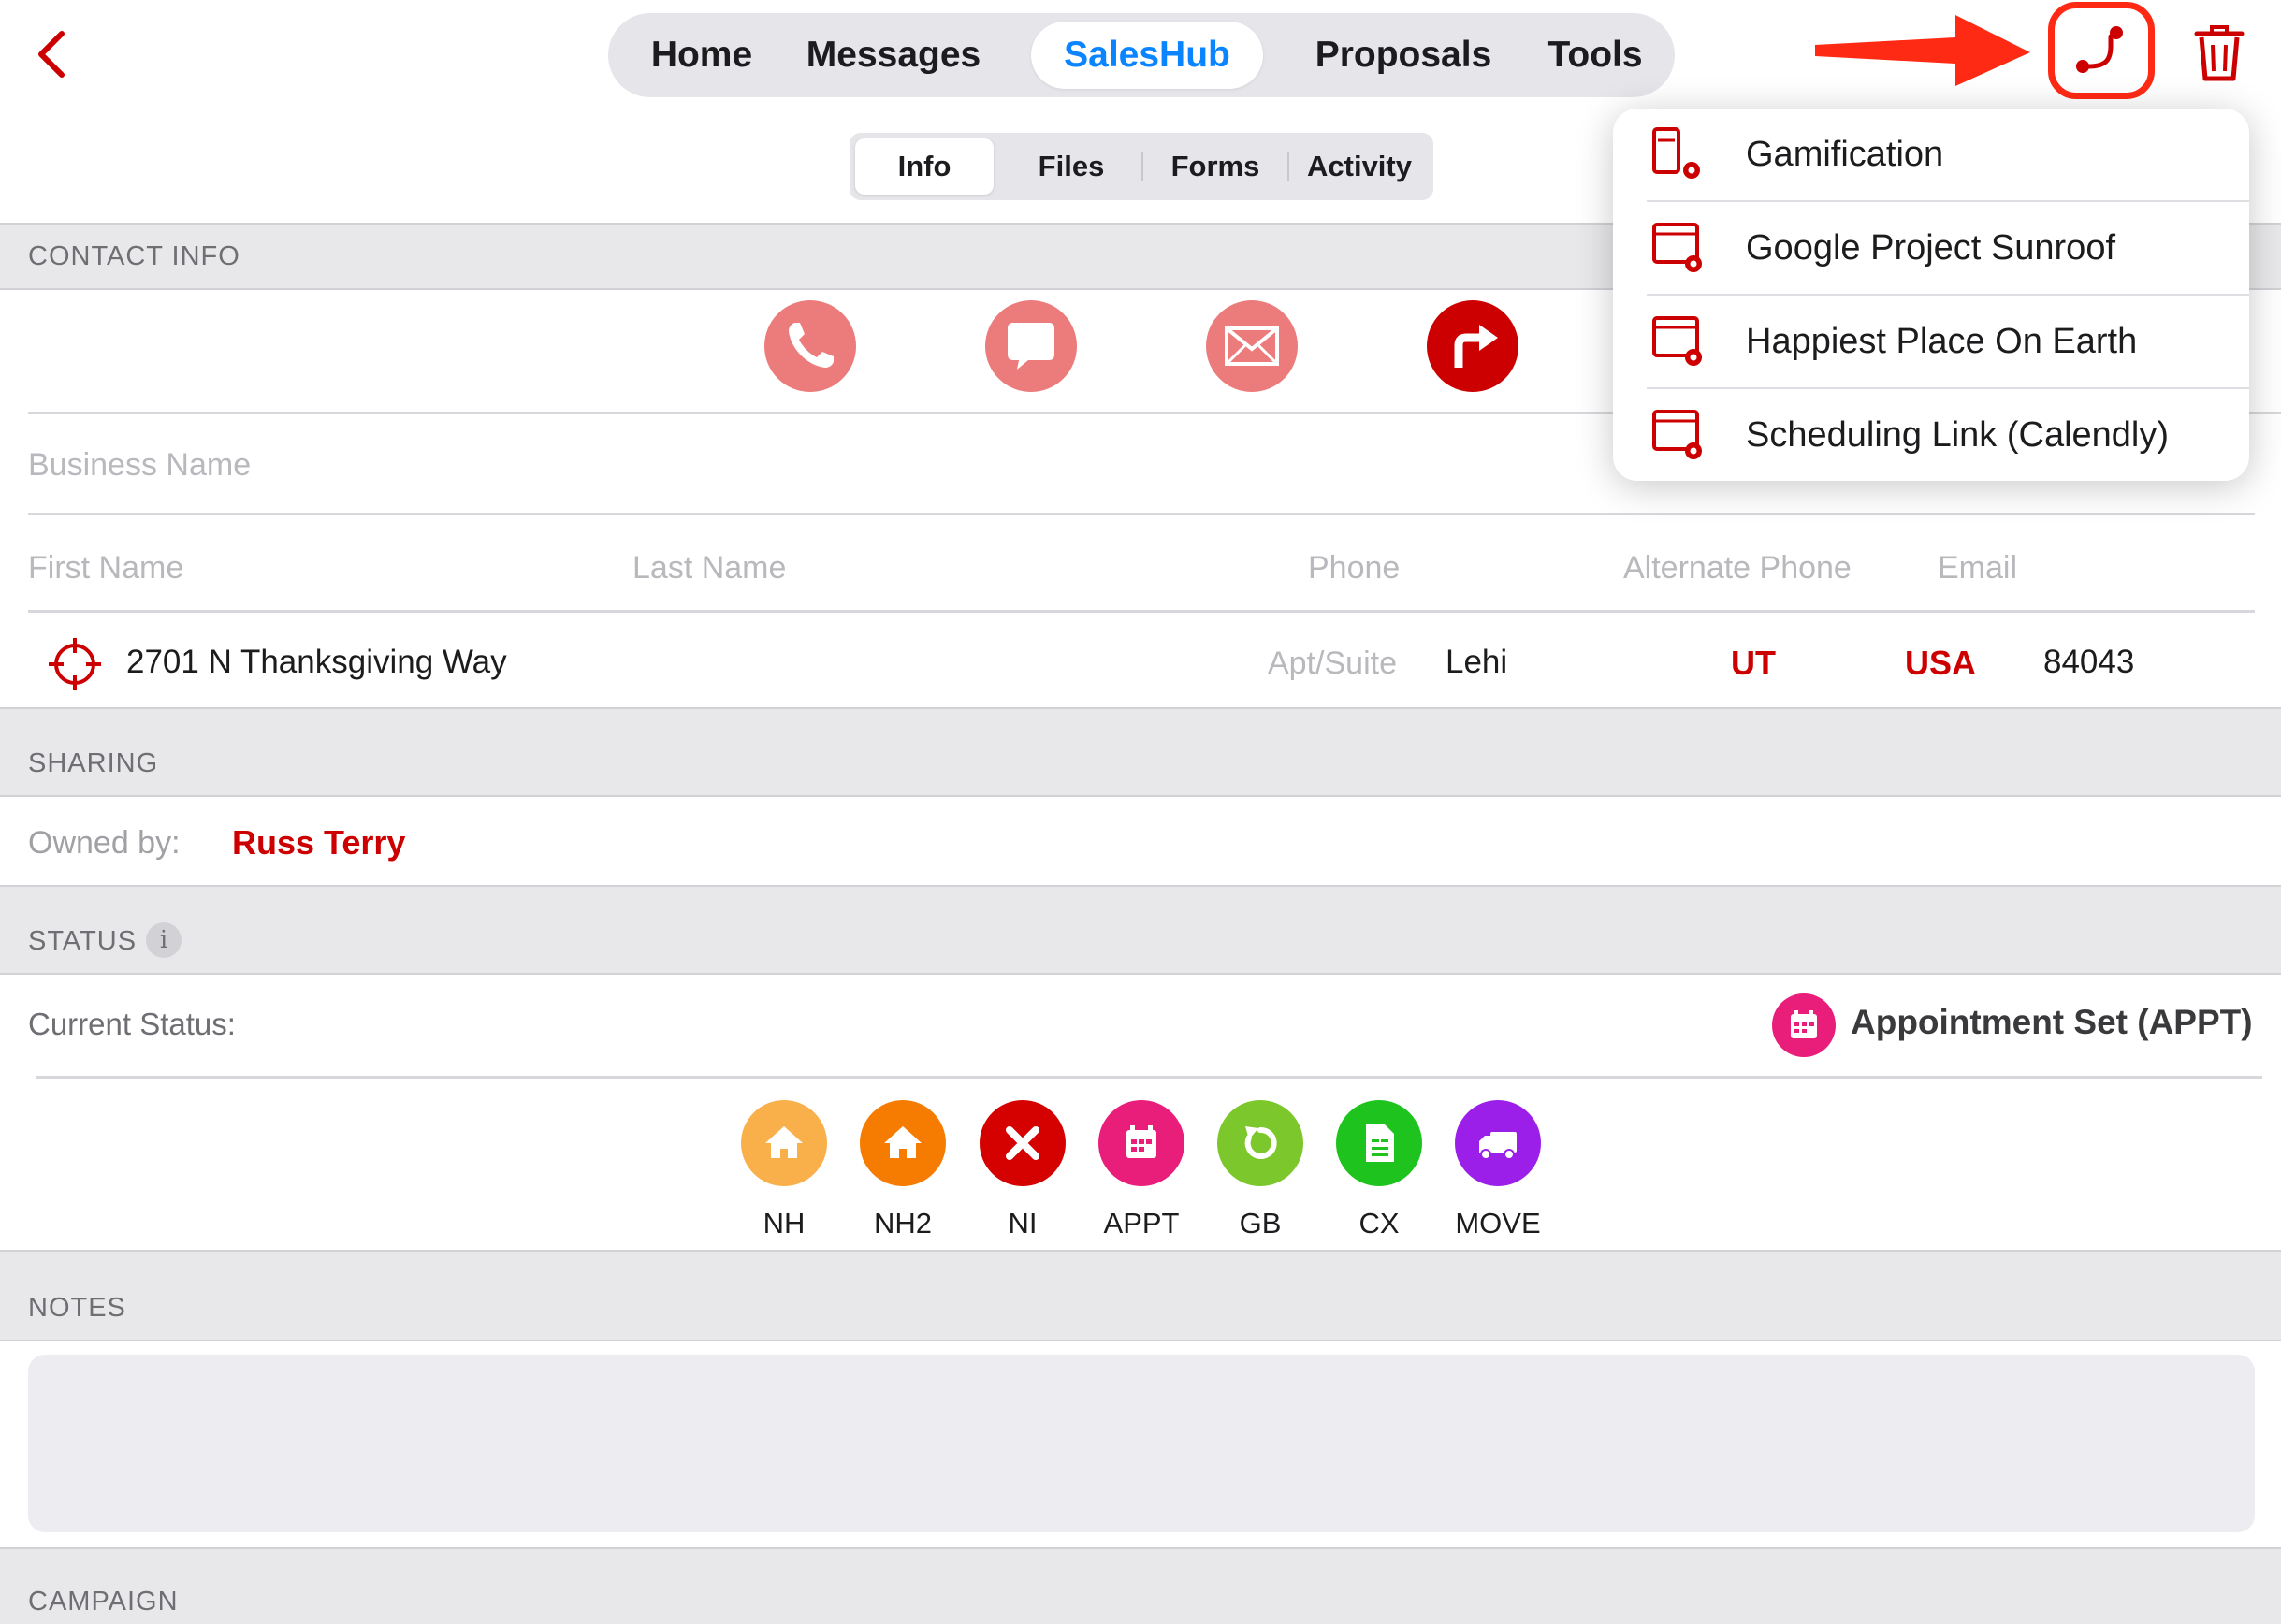  What do you see at coordinates (164, 940) in the screenshot?
I see `info-icon: i` at bounding box center [164, 940].